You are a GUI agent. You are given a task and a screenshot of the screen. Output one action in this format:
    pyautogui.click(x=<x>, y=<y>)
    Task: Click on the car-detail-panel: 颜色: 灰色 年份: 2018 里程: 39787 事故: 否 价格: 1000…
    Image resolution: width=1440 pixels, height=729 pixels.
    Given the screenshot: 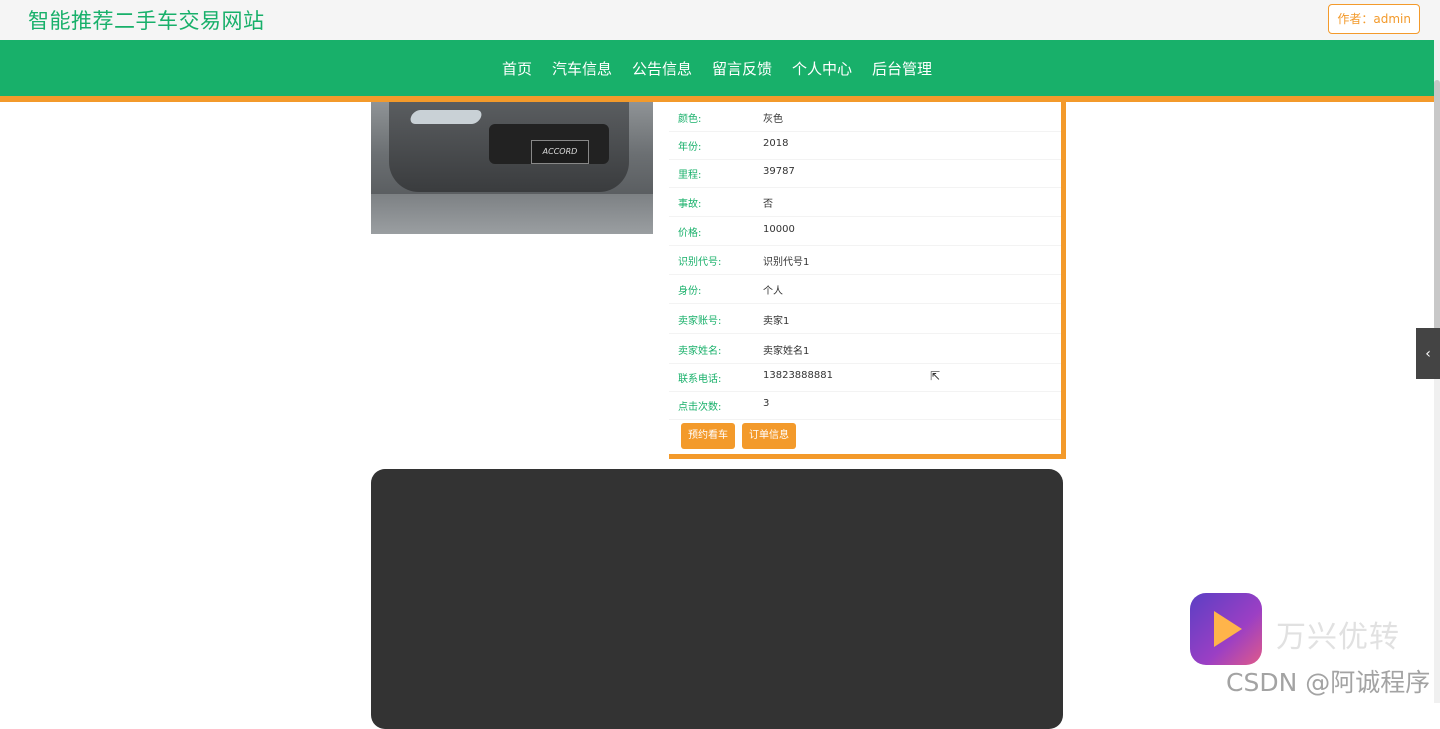 What is the action you would take?
    pyautogui.click(x=867, y=280)
    